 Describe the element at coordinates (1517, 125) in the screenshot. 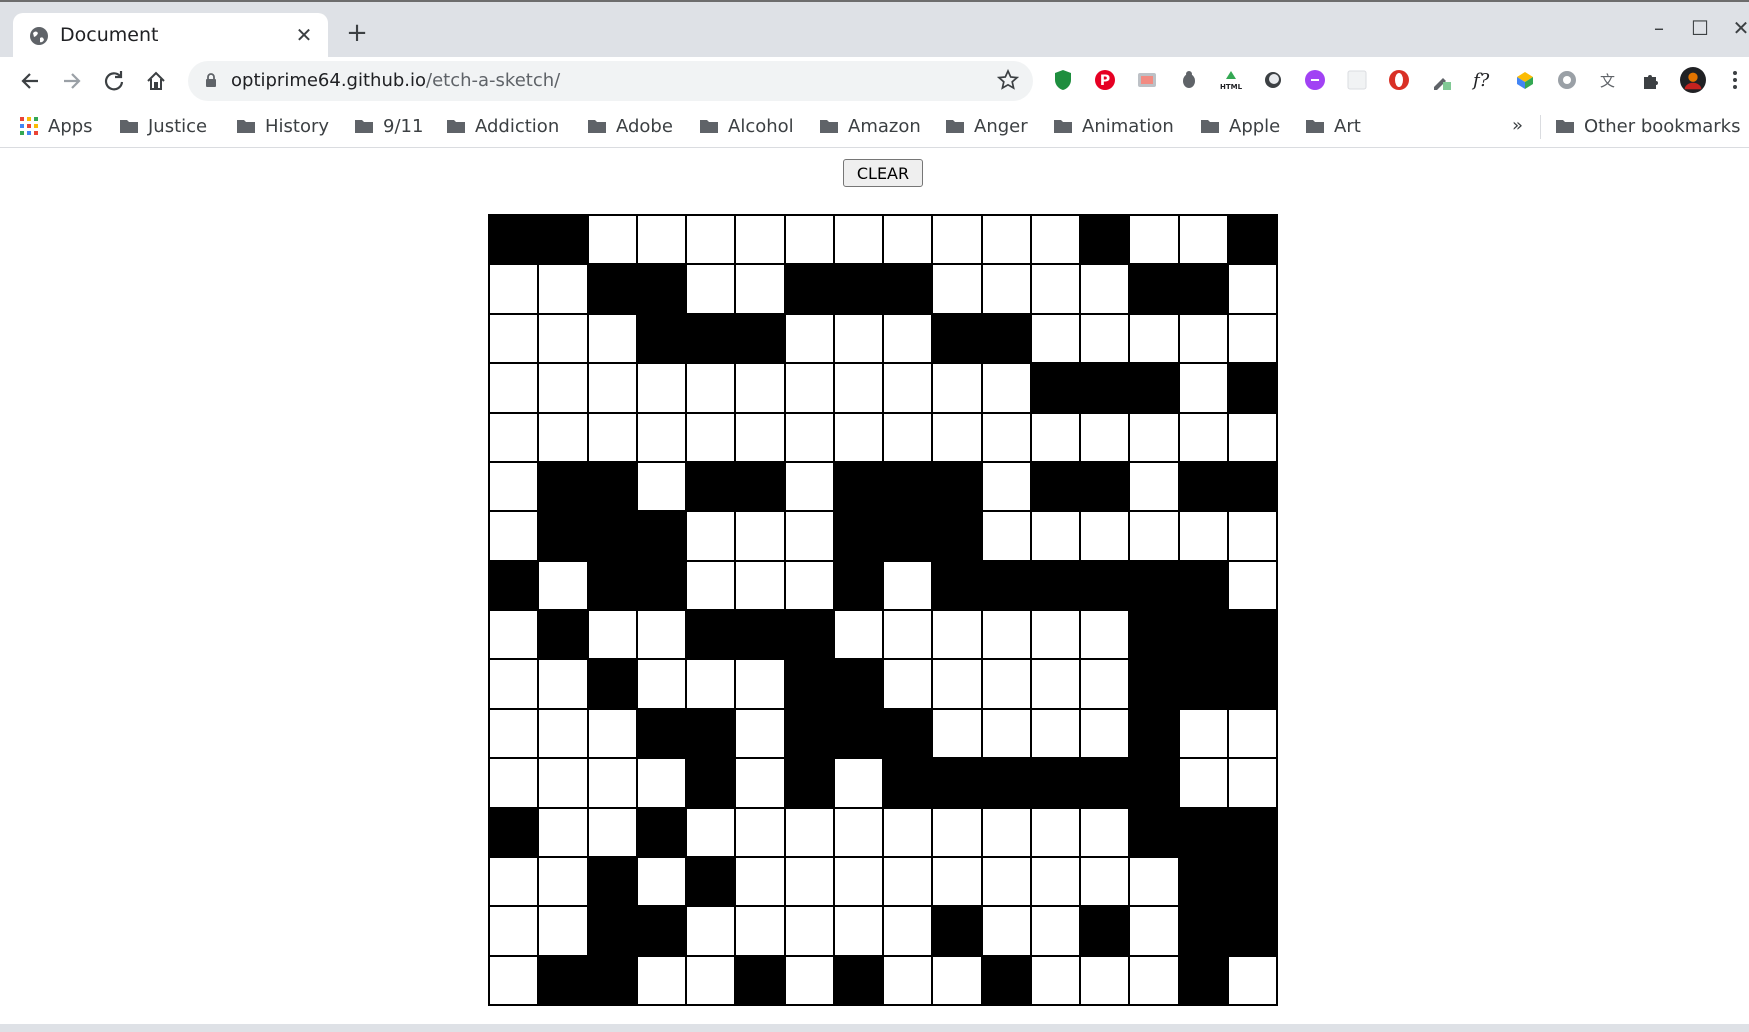

I see `bookmarks-overflow-button: »` at that location.